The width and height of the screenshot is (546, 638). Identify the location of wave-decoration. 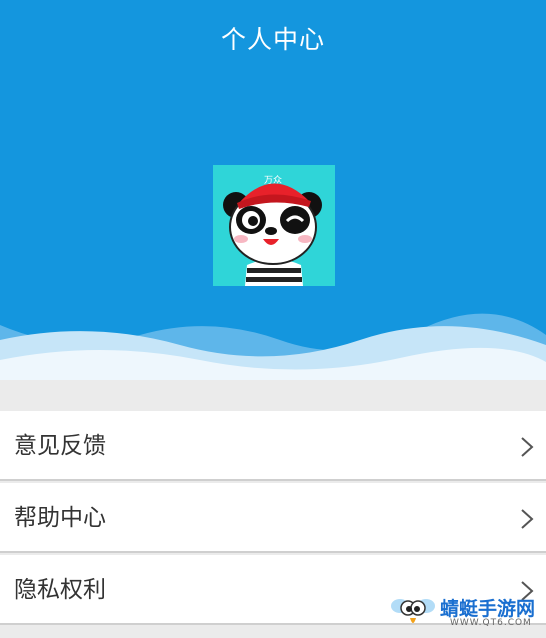
(273, 346).